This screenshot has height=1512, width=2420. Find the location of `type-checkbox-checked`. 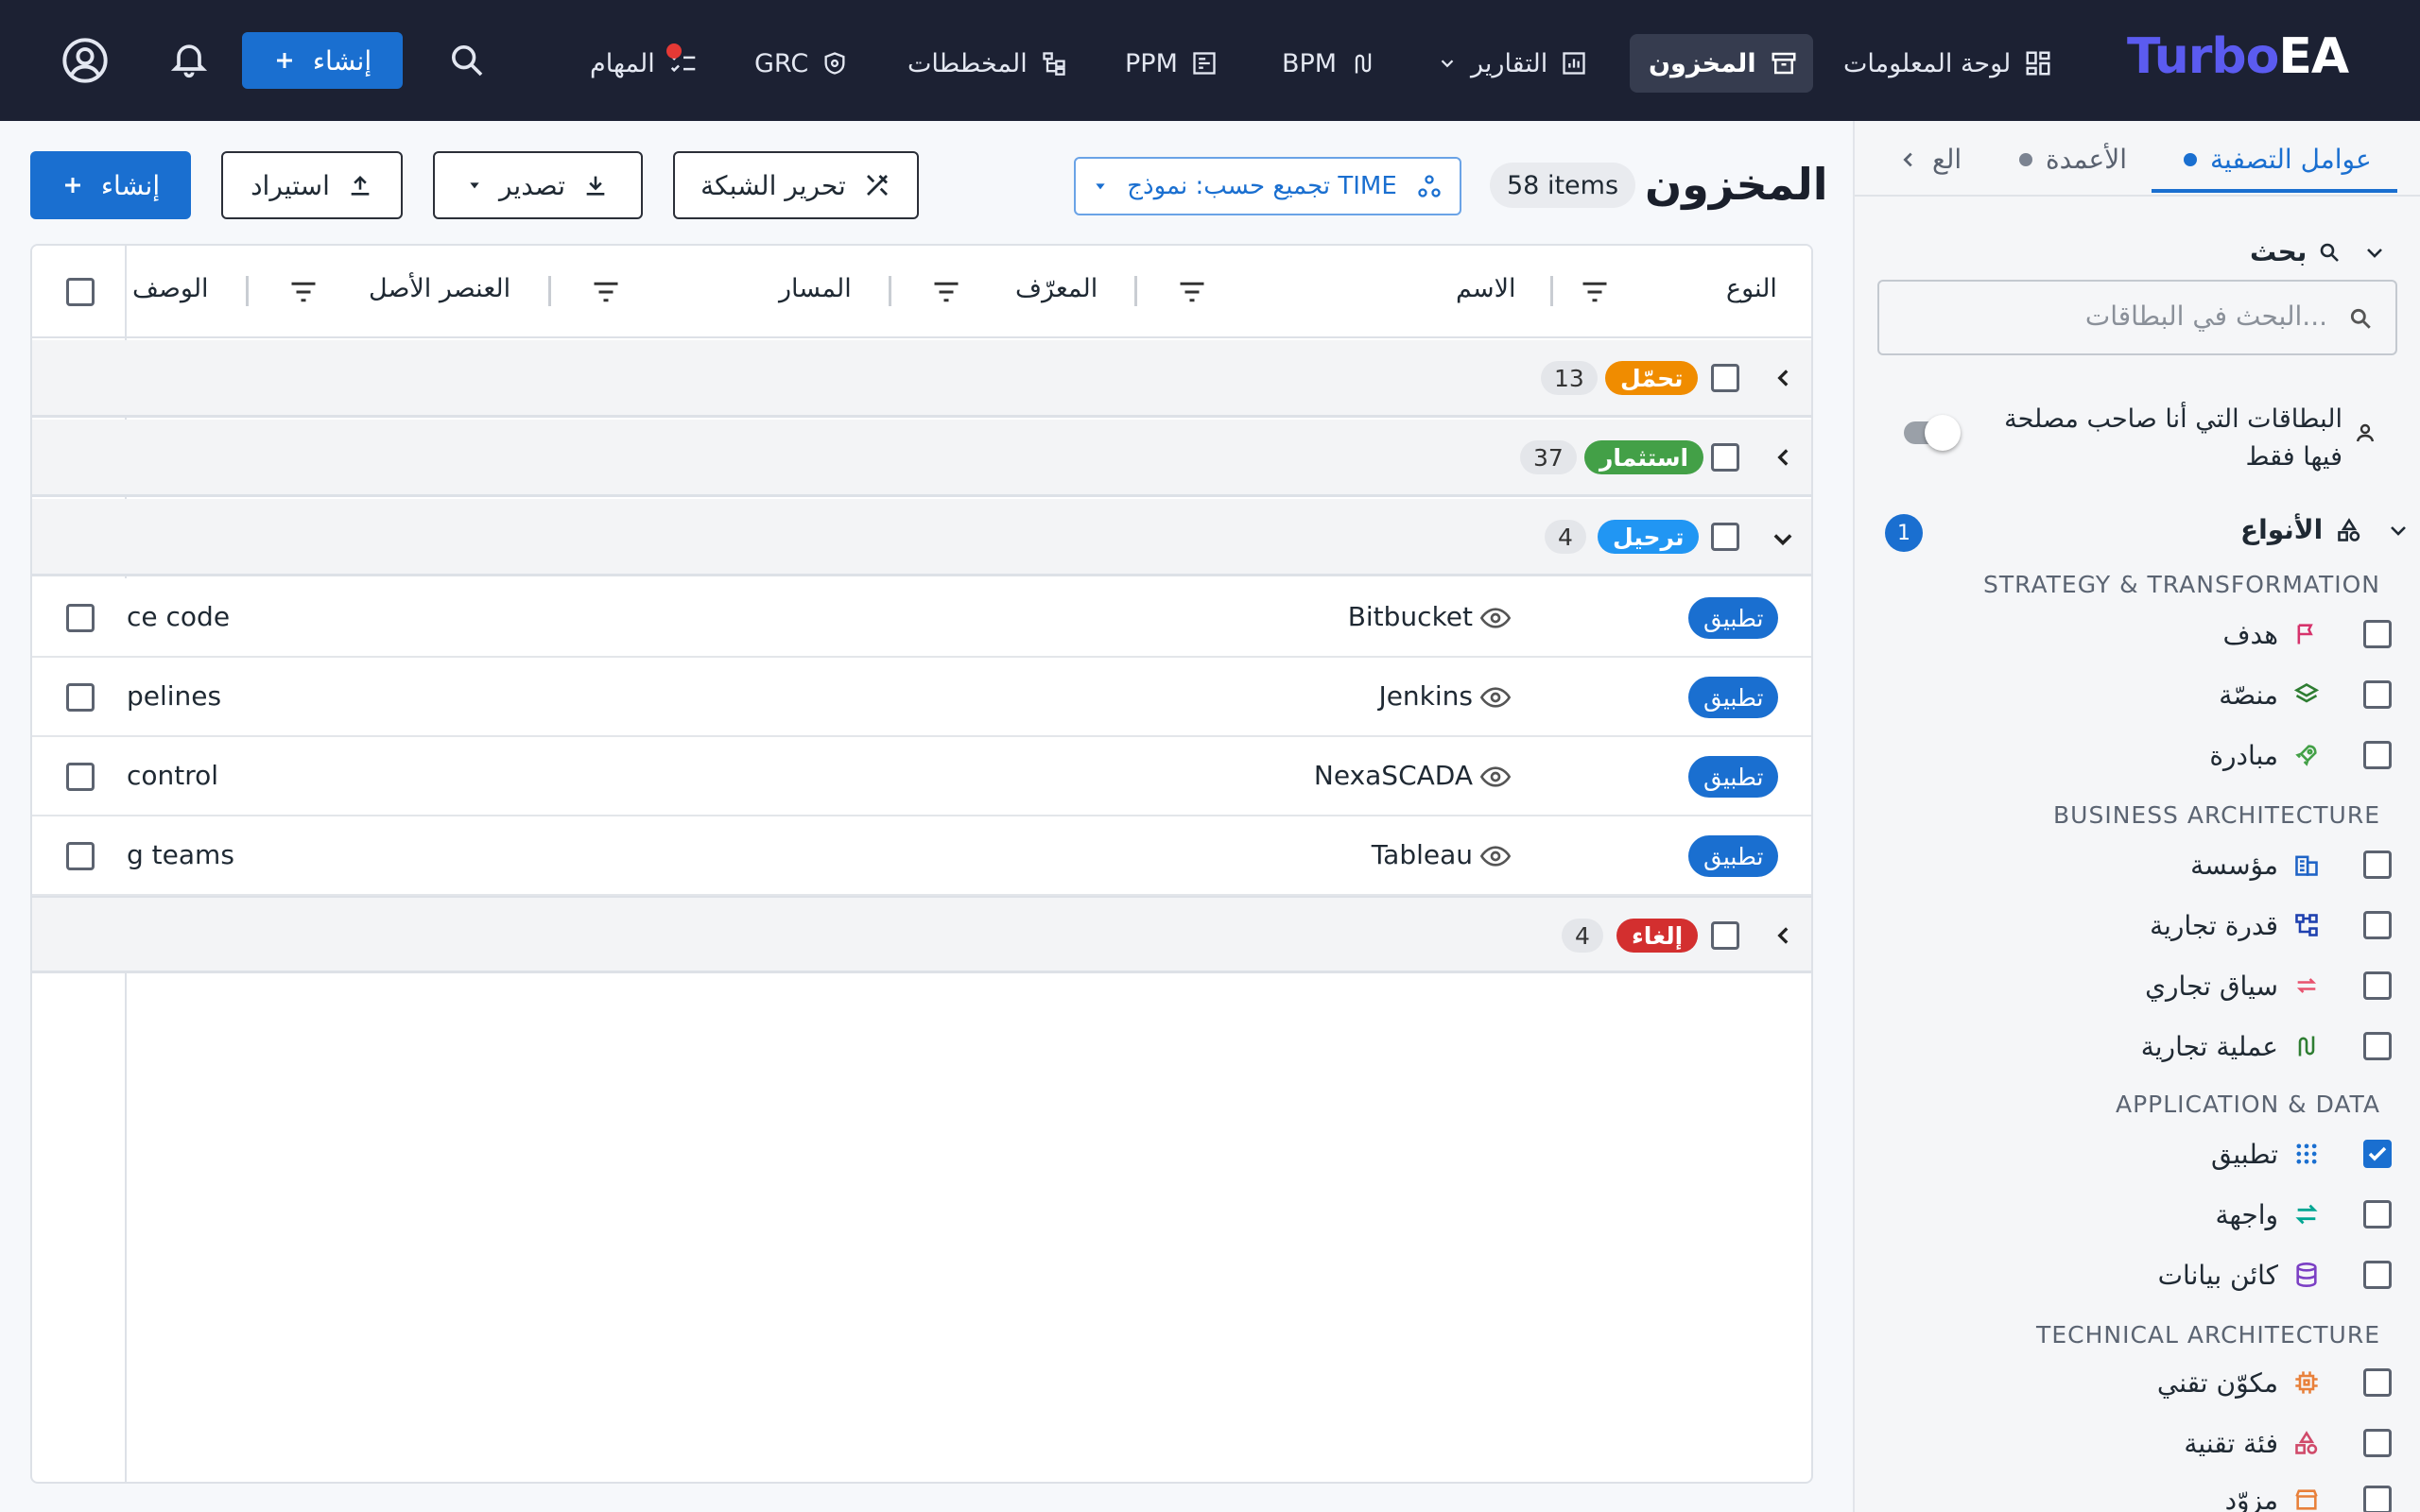

type-checkbox-checked is located at coordinates (2377, 1154).